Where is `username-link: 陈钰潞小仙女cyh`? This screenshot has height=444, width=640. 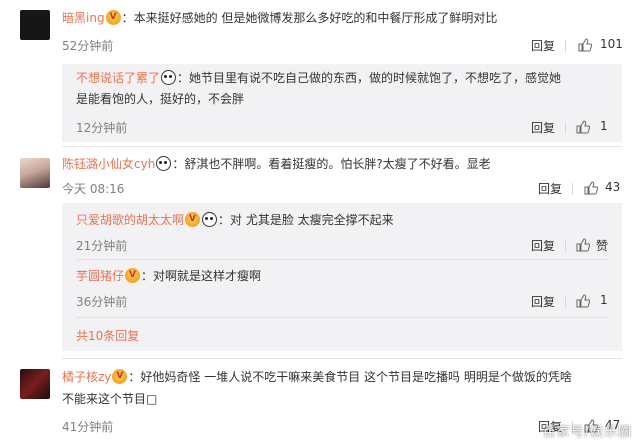 username-link: 陈钰潞小仙女cyh is located at coordinates (108, 164).